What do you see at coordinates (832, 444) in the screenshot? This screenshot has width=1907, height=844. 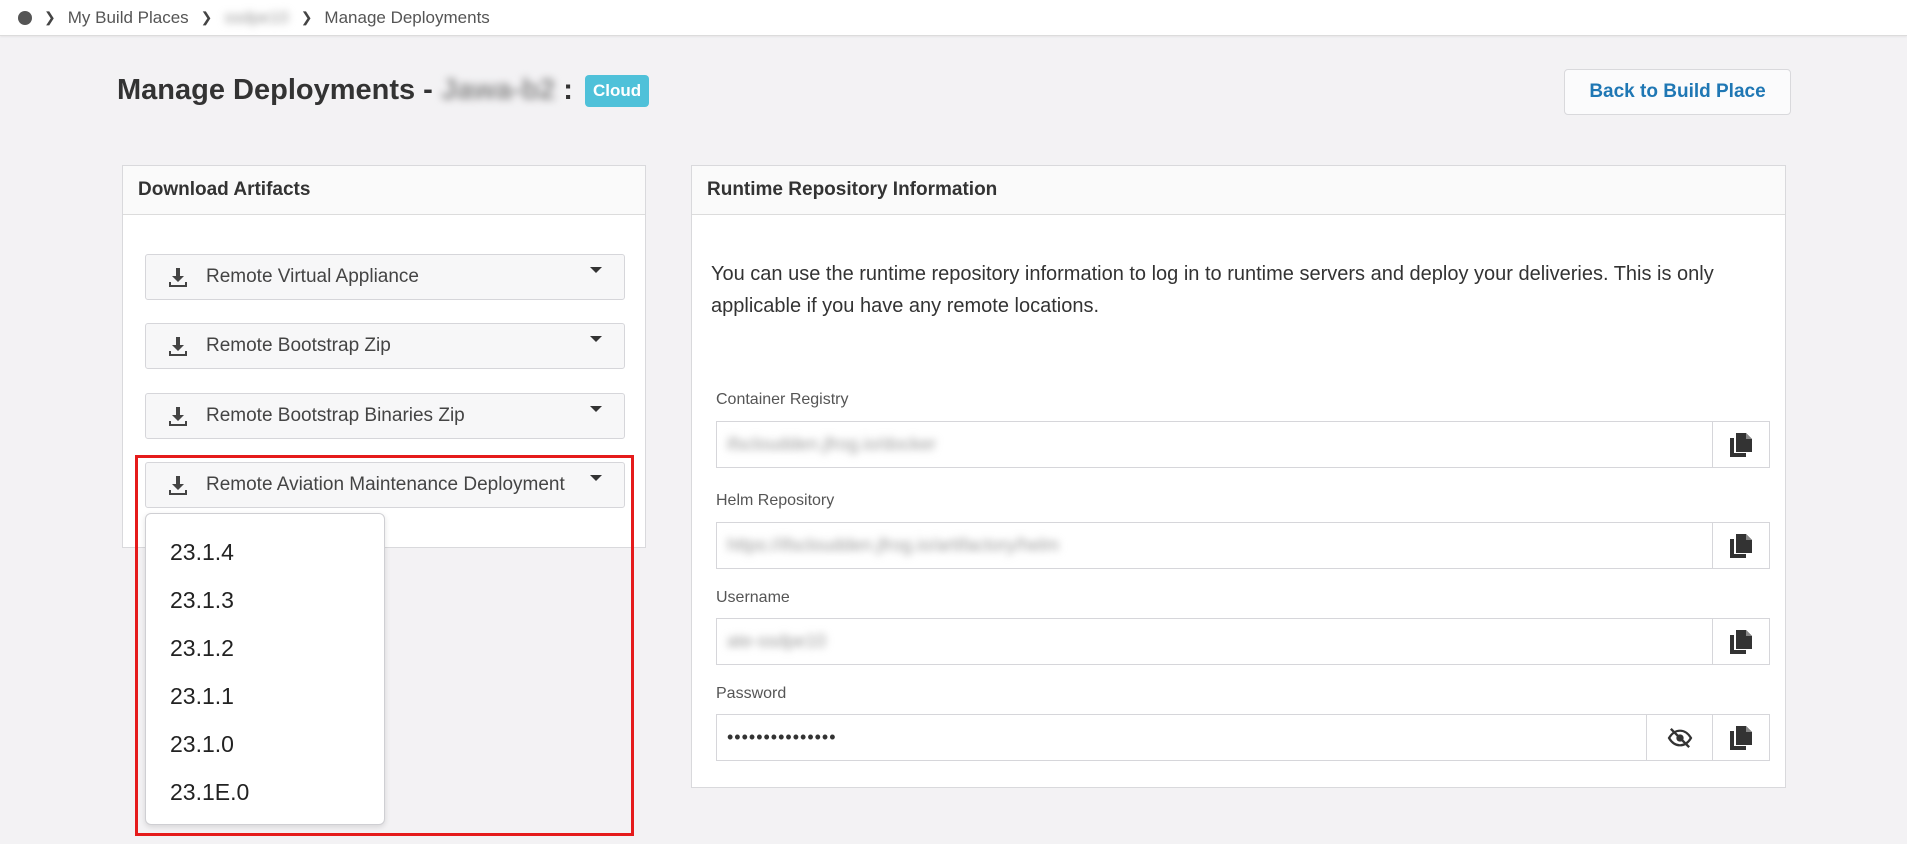 I see `container-registry-value: ifscloudden.jfrog.io/docker` at bounding box center [832, 444].